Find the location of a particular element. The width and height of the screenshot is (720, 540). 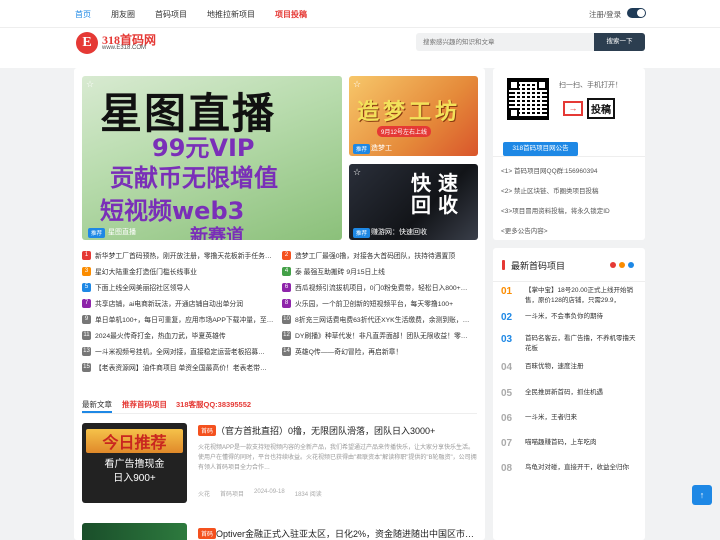

news-item: 8 火乐园，一个前卫创新的短视频平台，每天零撸100+ is located at coordinates (382, 303).